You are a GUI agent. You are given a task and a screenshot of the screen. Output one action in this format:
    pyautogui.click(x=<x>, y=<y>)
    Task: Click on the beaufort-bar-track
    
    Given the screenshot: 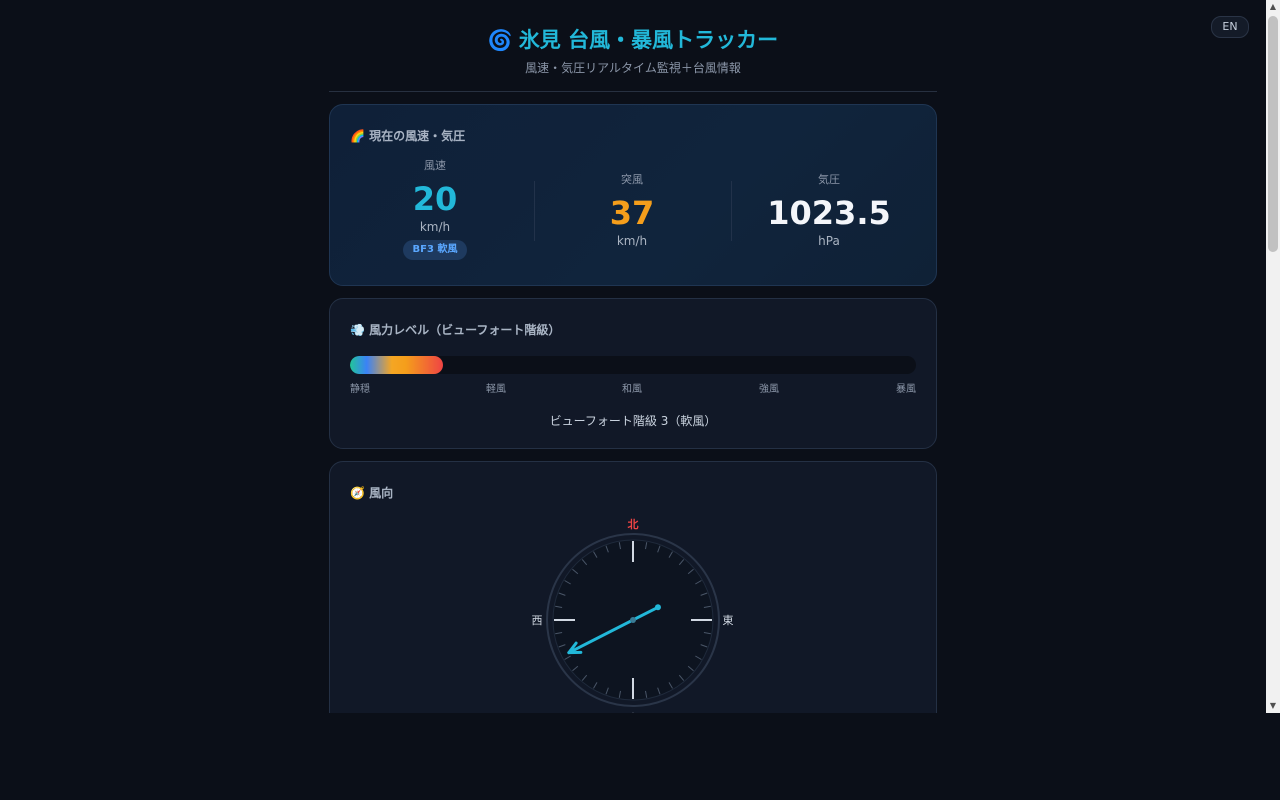 What is the action you would take?
    pyautogui.click(x=633, y=365)
    